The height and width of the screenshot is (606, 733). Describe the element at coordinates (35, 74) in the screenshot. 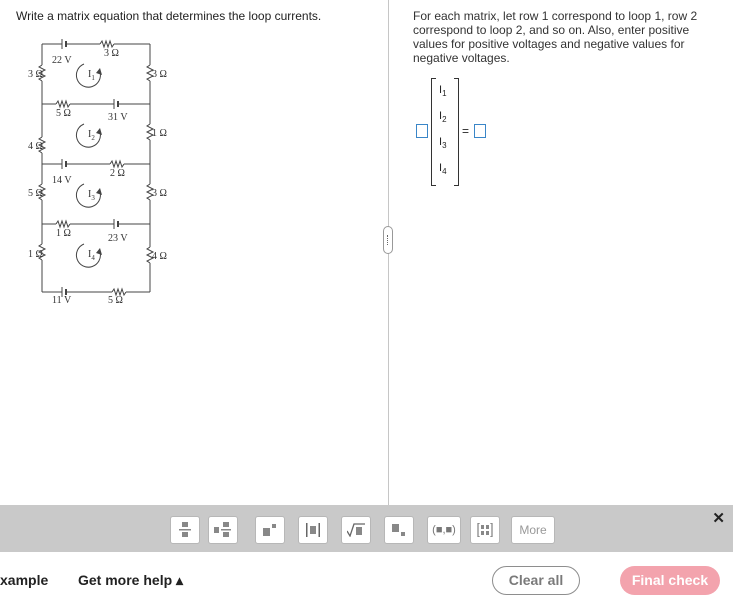

I see `label-r-left-1: 3 Ω` at that location.